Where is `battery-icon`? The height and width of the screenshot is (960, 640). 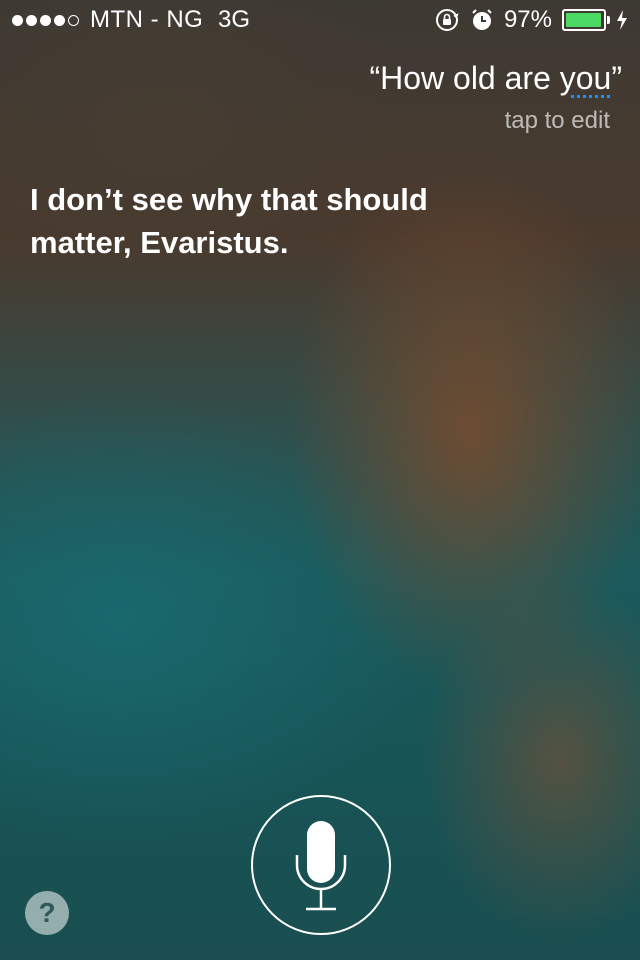 battery-icon is located at coordinates (586, 20).